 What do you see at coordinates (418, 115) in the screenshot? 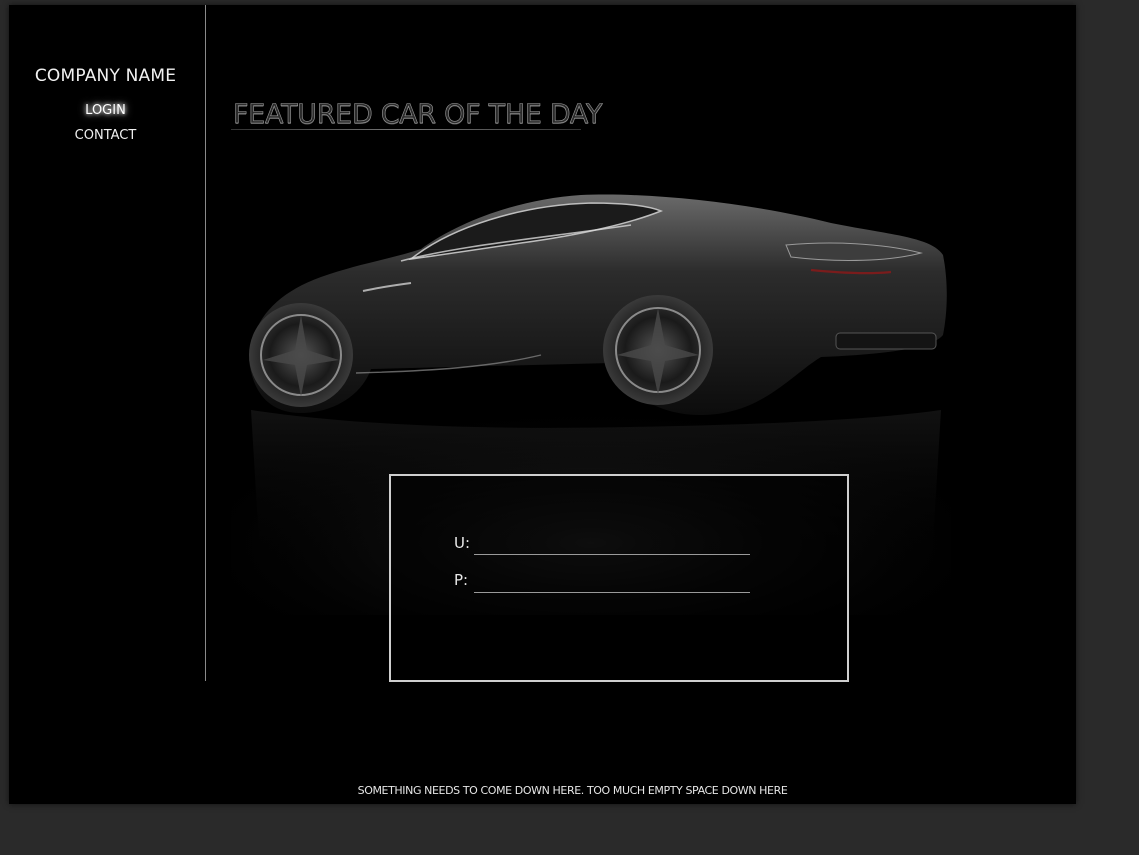
I see `page-title: FEATURED CAR OF THE DAY` at bounding box center [418, 115].